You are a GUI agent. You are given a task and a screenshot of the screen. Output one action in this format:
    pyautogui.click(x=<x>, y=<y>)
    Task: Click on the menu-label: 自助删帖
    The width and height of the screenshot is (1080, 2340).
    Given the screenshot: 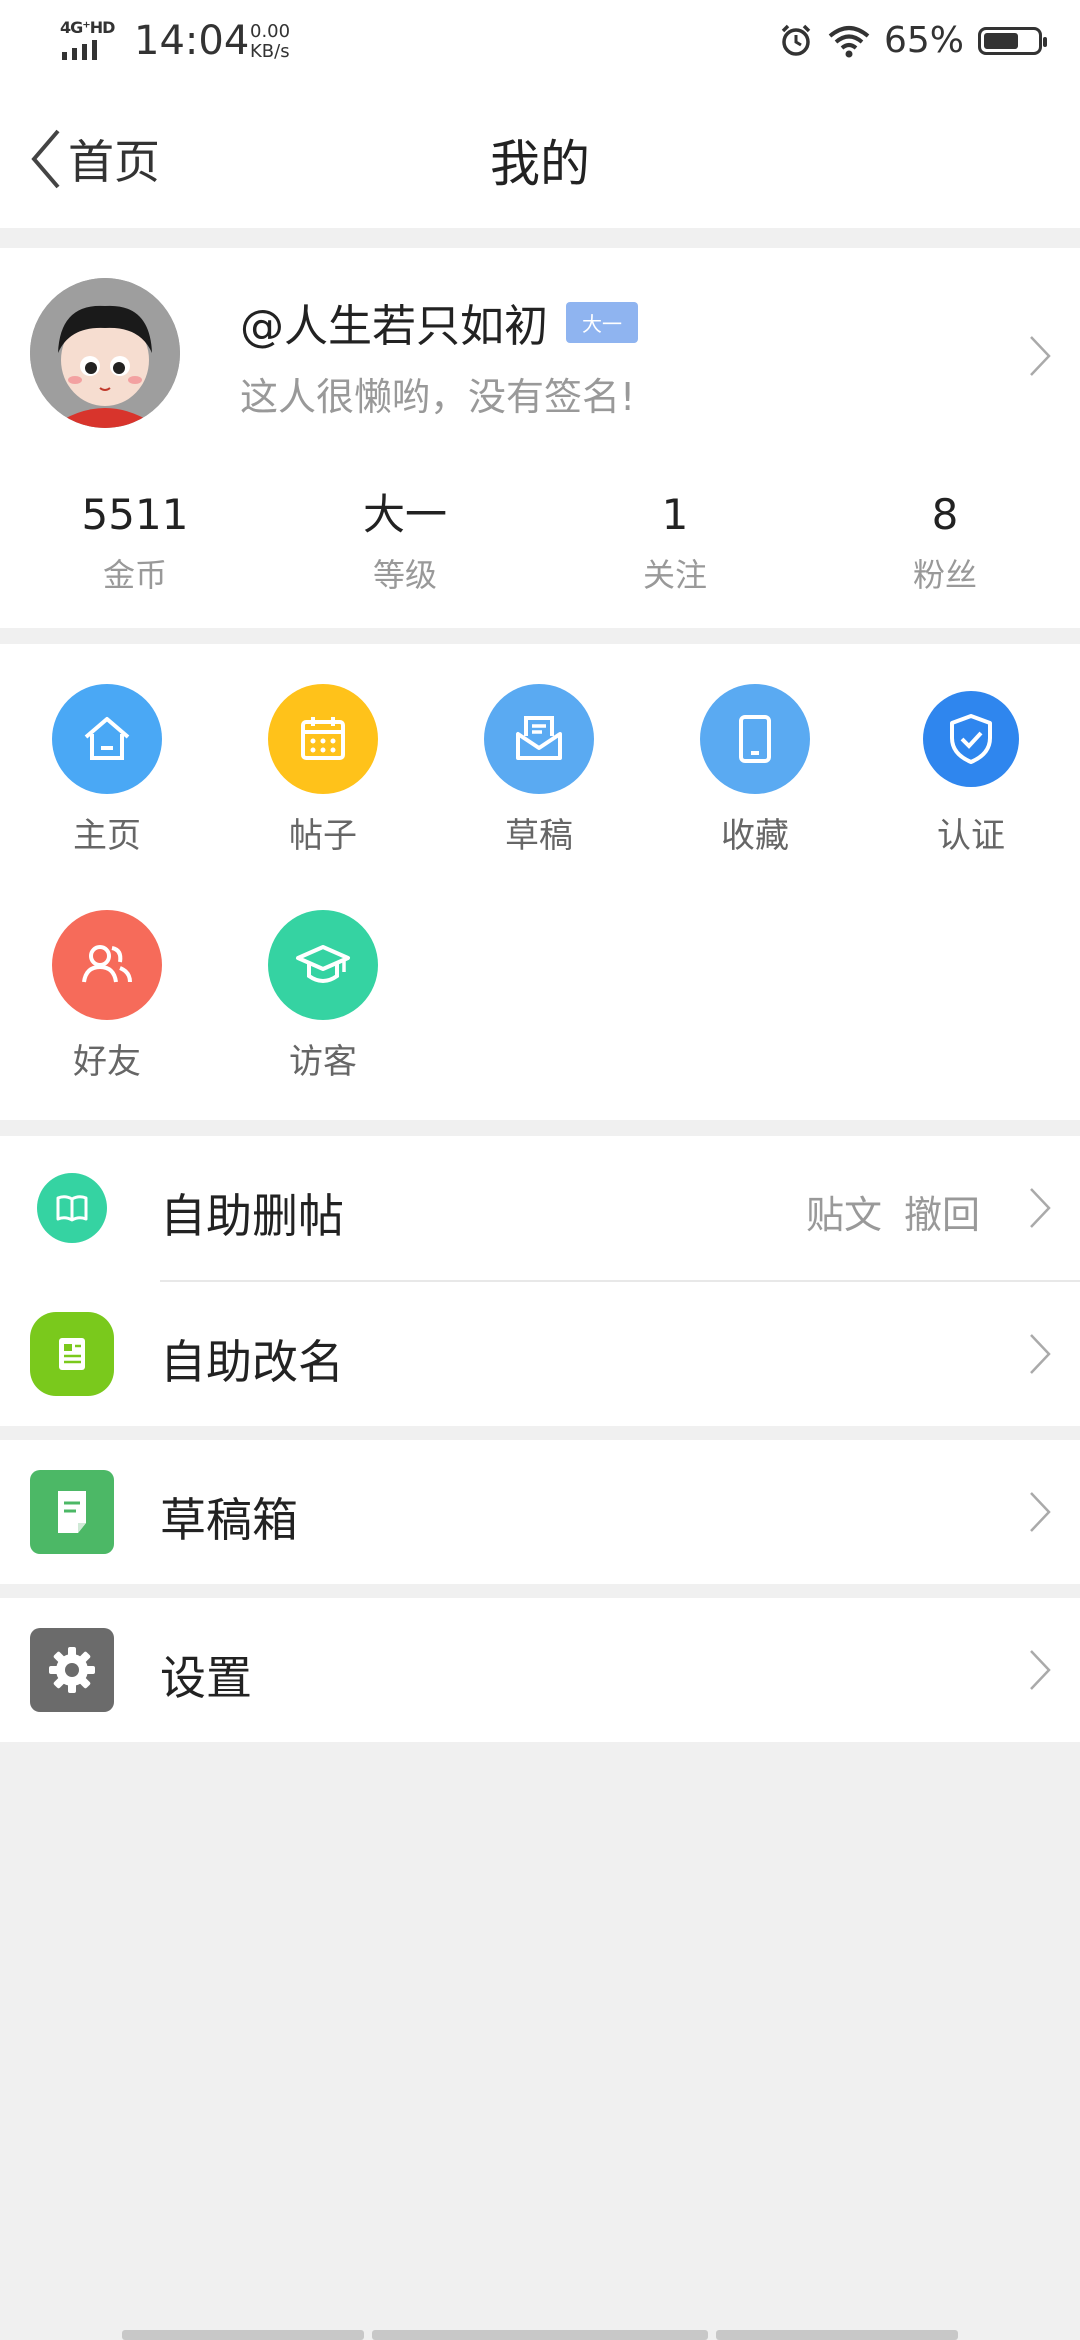 What is the action you would take?
    pyautogui.click(x=252, y=1216)
    